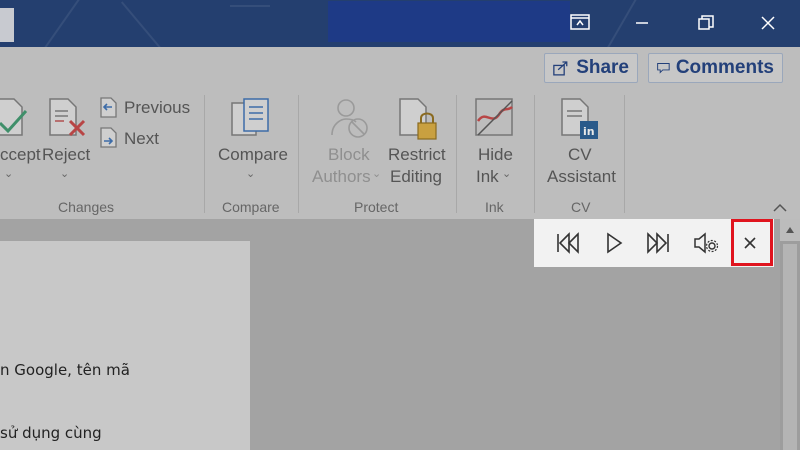 The image size is (800, 450). Describe the element at coordinates (602, 67) in the screenshot. I see `share-label: Share` at that location.